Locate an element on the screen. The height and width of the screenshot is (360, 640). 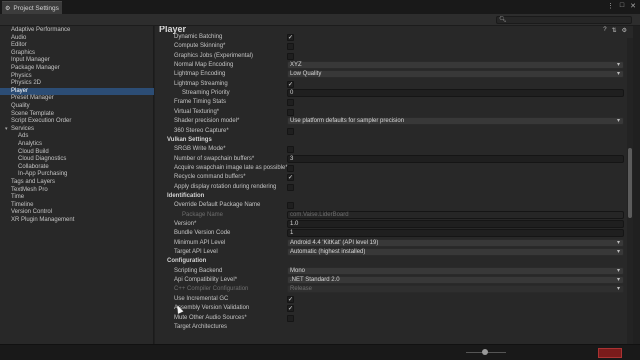
sidebar-item-label: Editor is located at coordinates (19, 45).